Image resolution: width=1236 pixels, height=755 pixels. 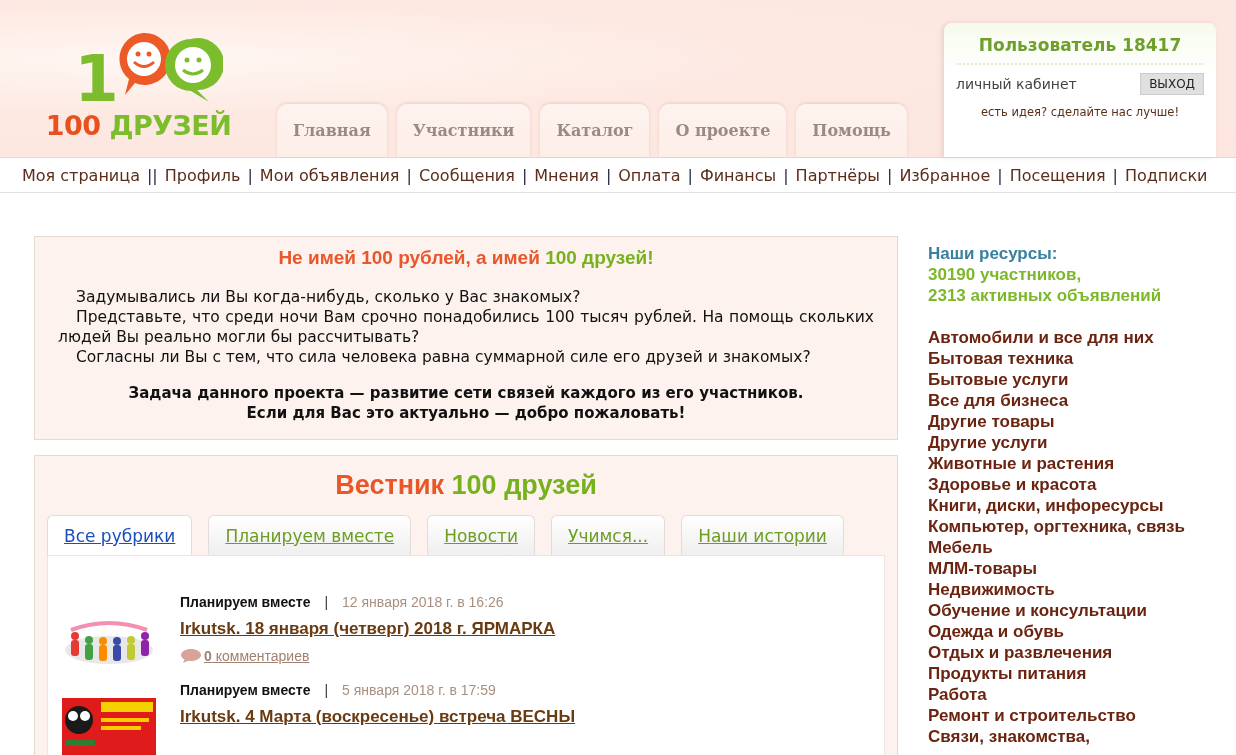 I want to click on category-link: Компьютер, оргтехника, связь, so click(x=1078, y=526).